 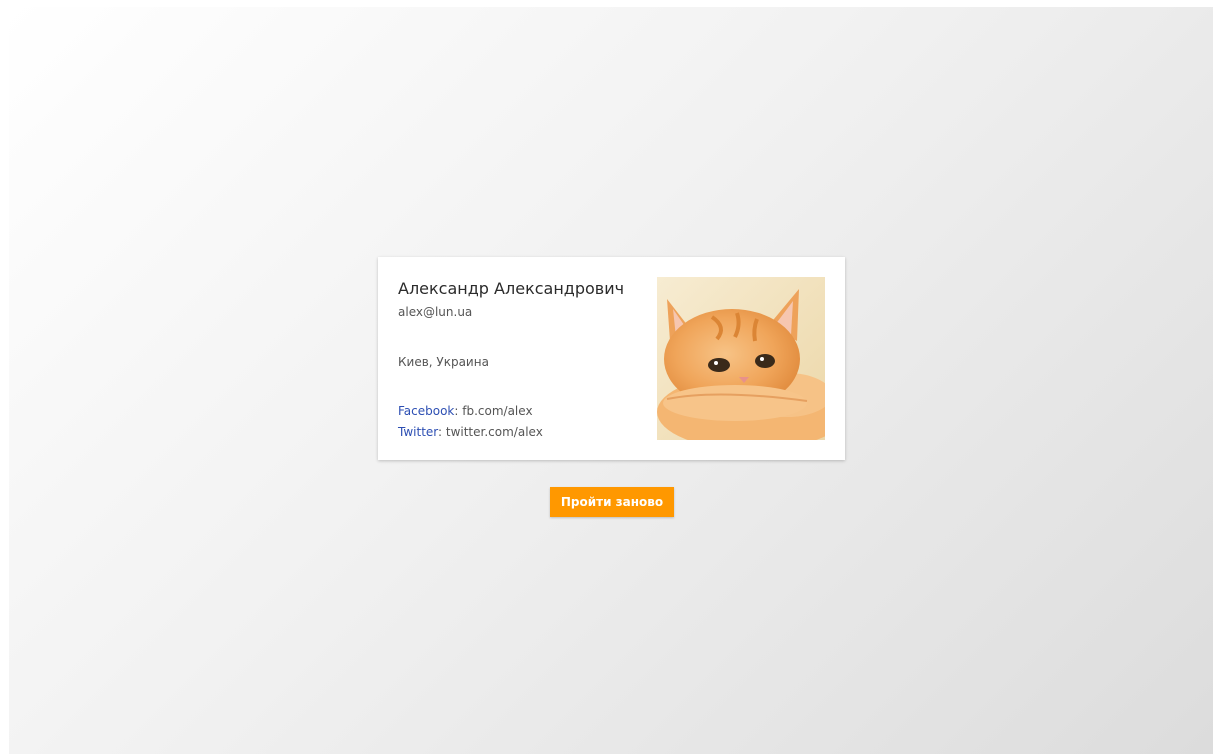 What do you see at coordinates (426, 411) in the screenshot?
I see `facebook-link: Facebook` at bounding box center [426, 411].